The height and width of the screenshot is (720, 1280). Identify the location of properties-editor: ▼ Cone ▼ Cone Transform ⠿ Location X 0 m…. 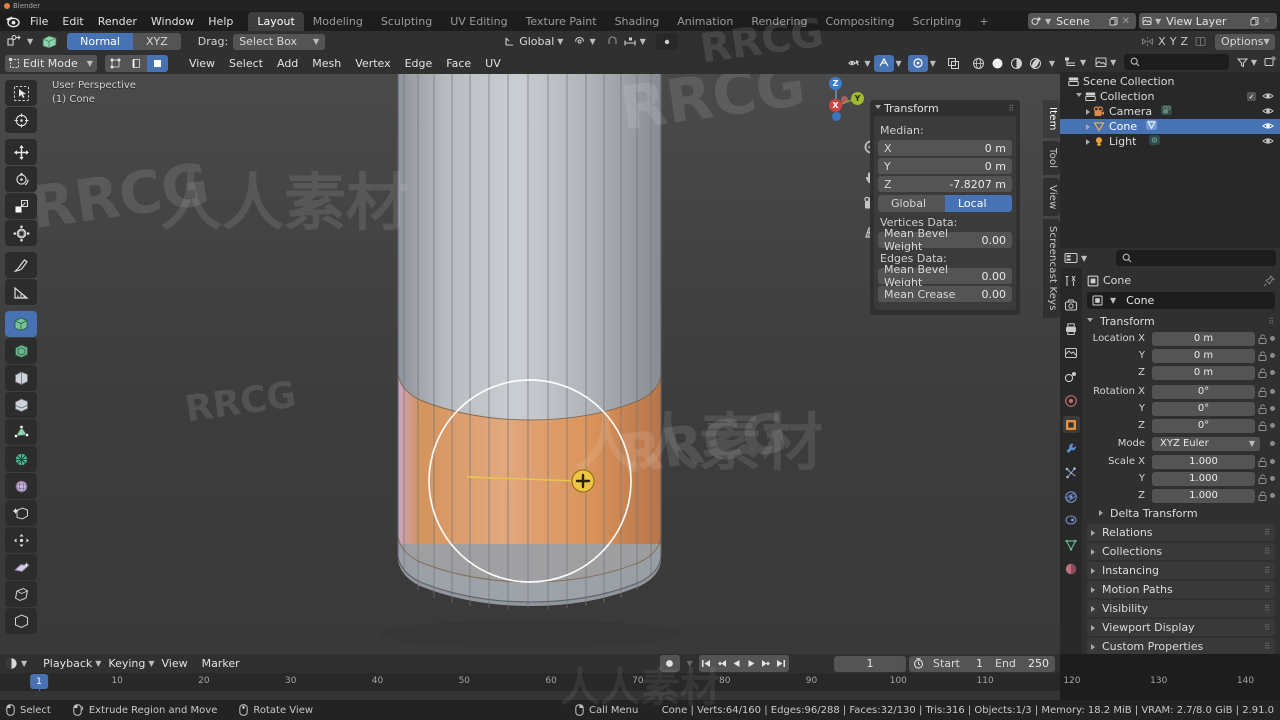
(1170, 451).